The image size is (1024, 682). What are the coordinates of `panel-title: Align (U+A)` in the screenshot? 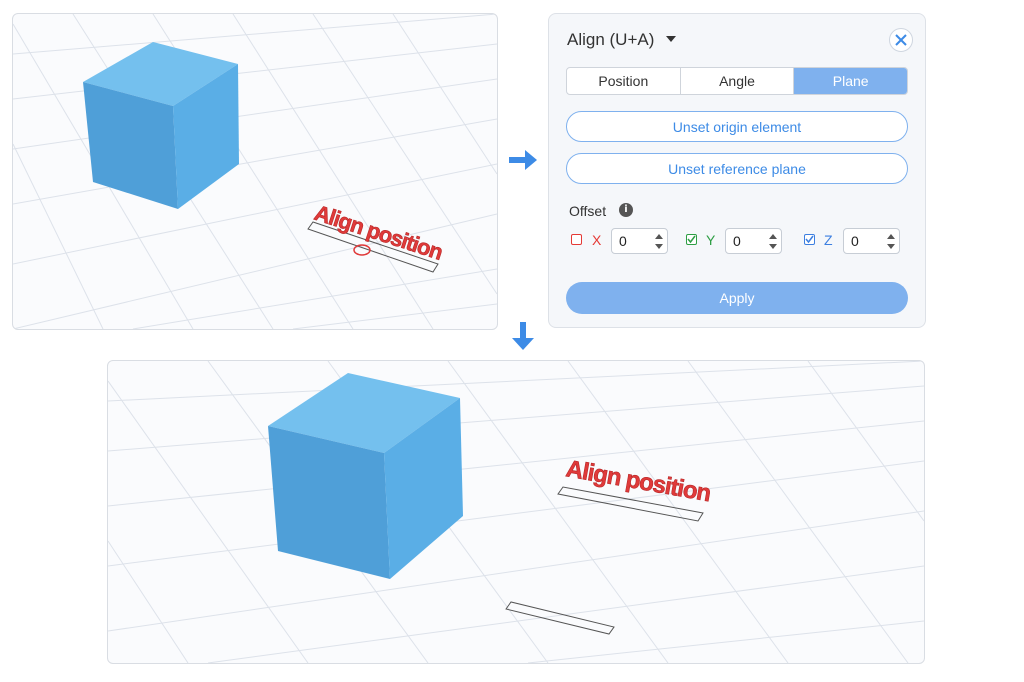 It's located at (610, 40).